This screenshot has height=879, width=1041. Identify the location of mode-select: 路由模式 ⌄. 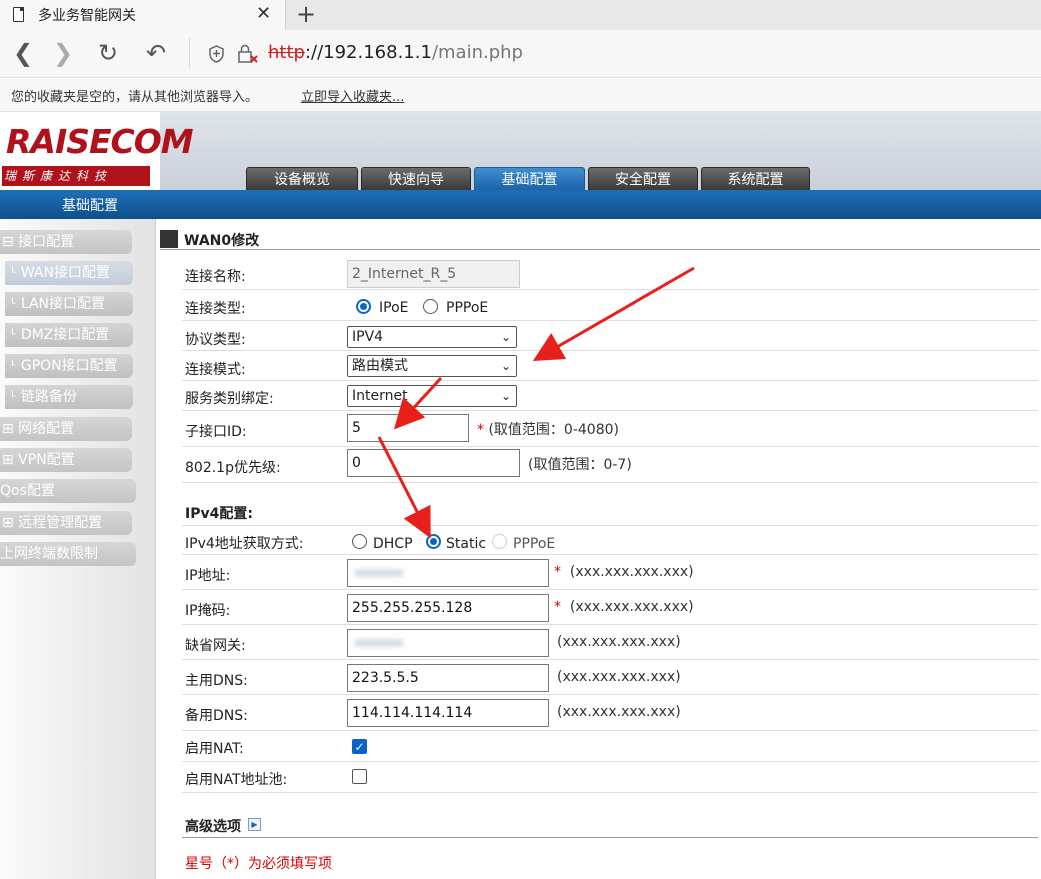
(432, 366).